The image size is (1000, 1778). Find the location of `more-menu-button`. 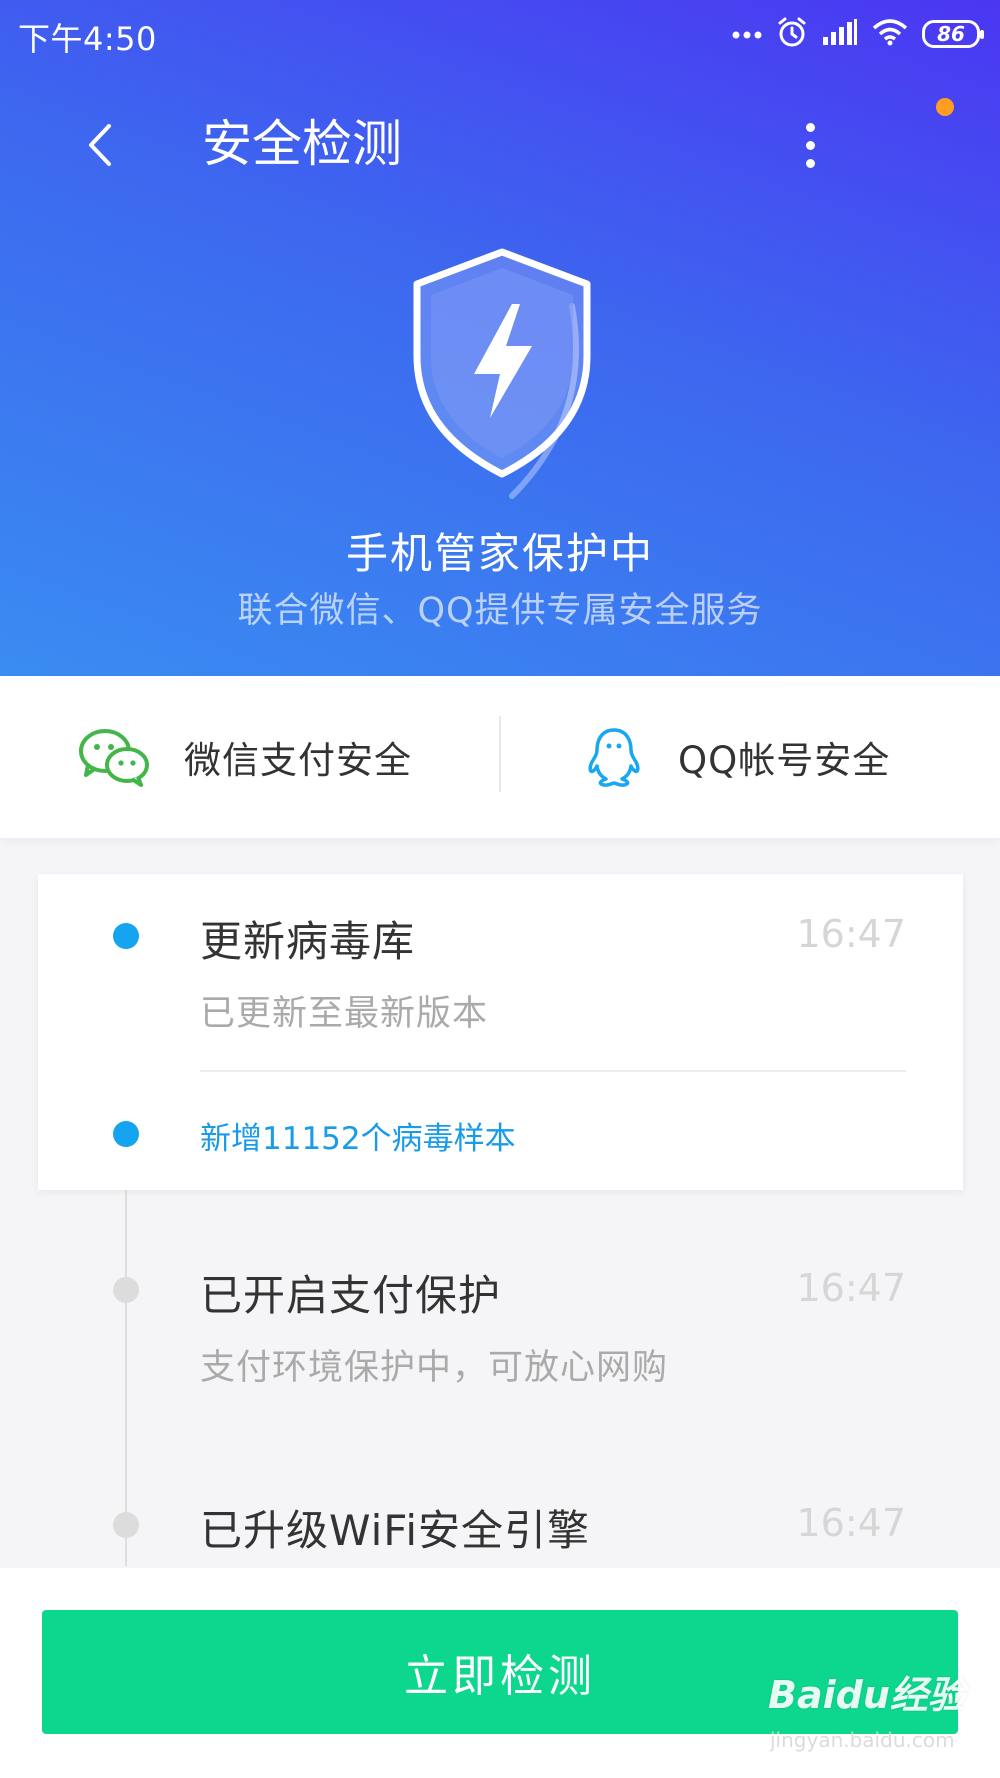

more-menu-button is located at coordinates (810, 145).